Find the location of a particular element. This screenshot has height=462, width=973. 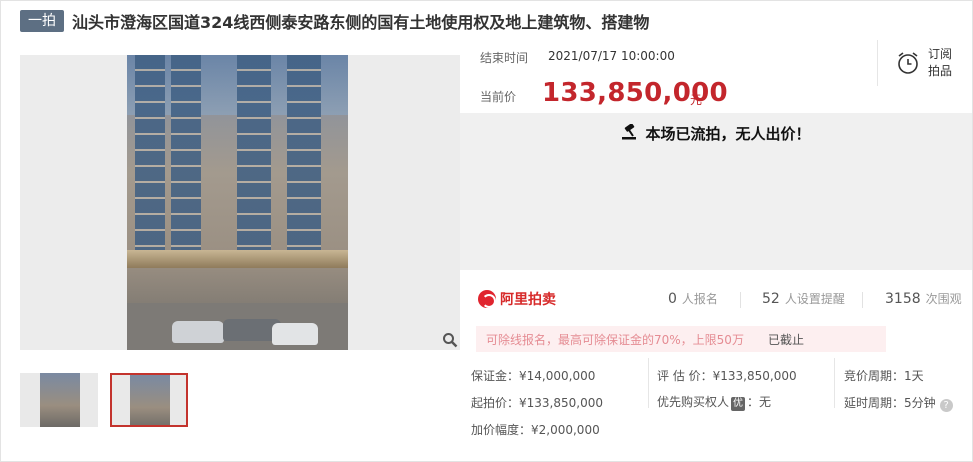

auction-status-text: 本场已流拍，无人出价！ is located at coordinates (728, 134).